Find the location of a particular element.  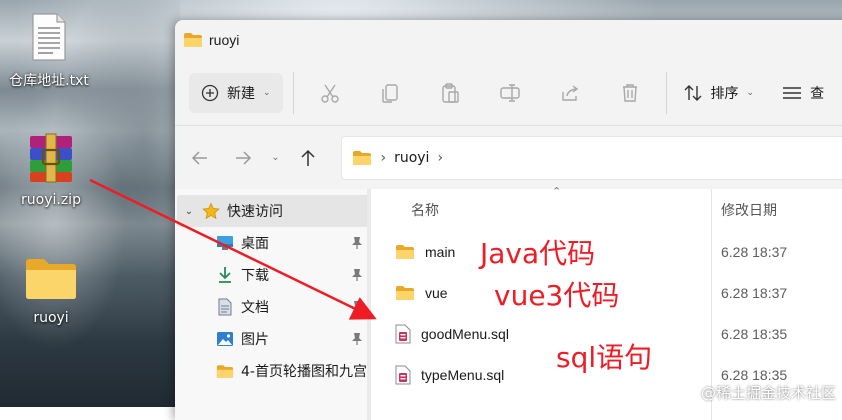

copy-icon is located at coordinates (389, 93).